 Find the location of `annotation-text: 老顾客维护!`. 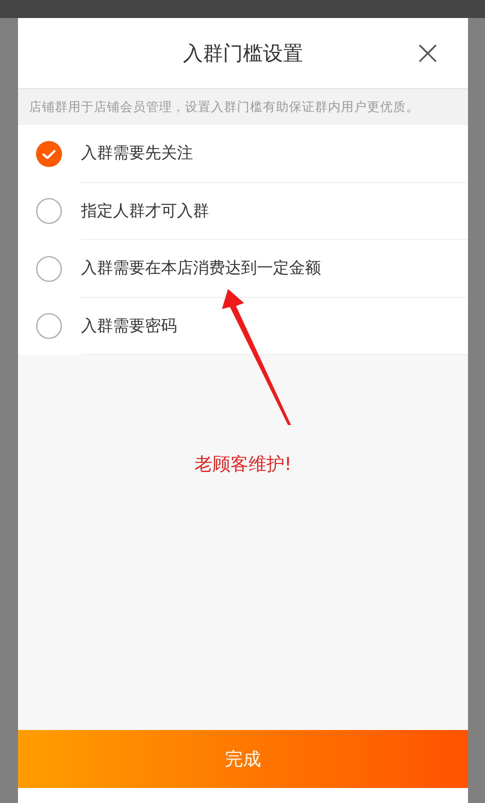

annotation-text: 老顾客维护! is located at coordinates (243, 464).